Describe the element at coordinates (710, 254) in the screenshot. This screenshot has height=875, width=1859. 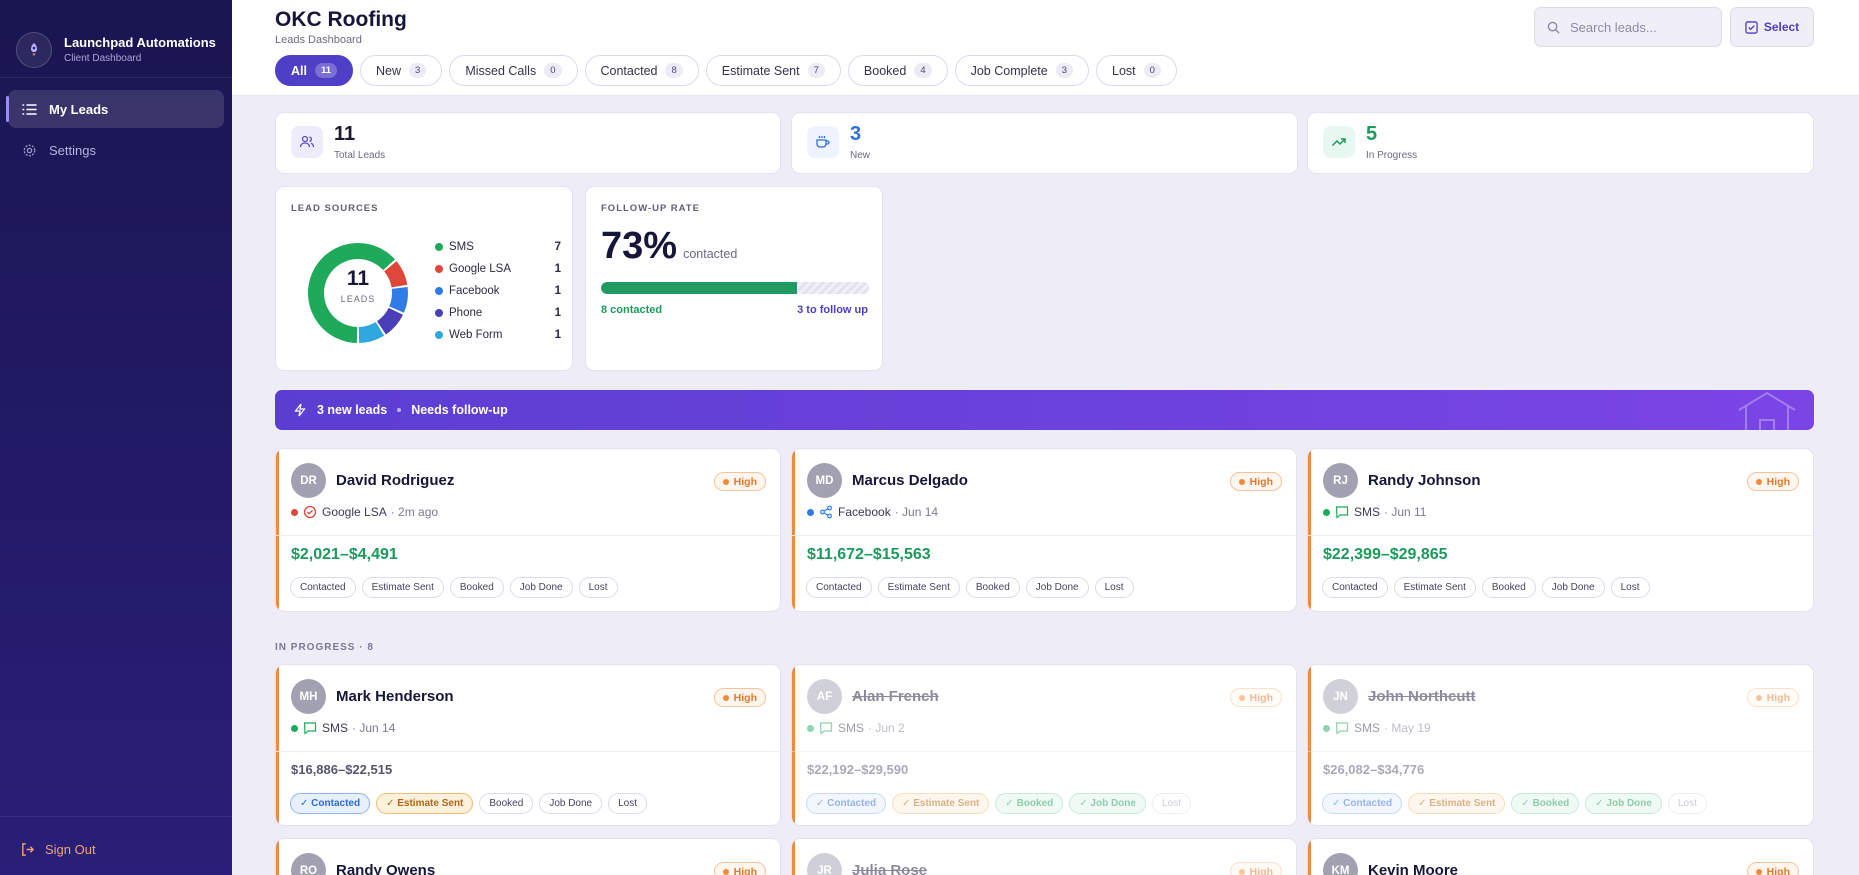
I see `follow-up-suffix: contacted` at that location.